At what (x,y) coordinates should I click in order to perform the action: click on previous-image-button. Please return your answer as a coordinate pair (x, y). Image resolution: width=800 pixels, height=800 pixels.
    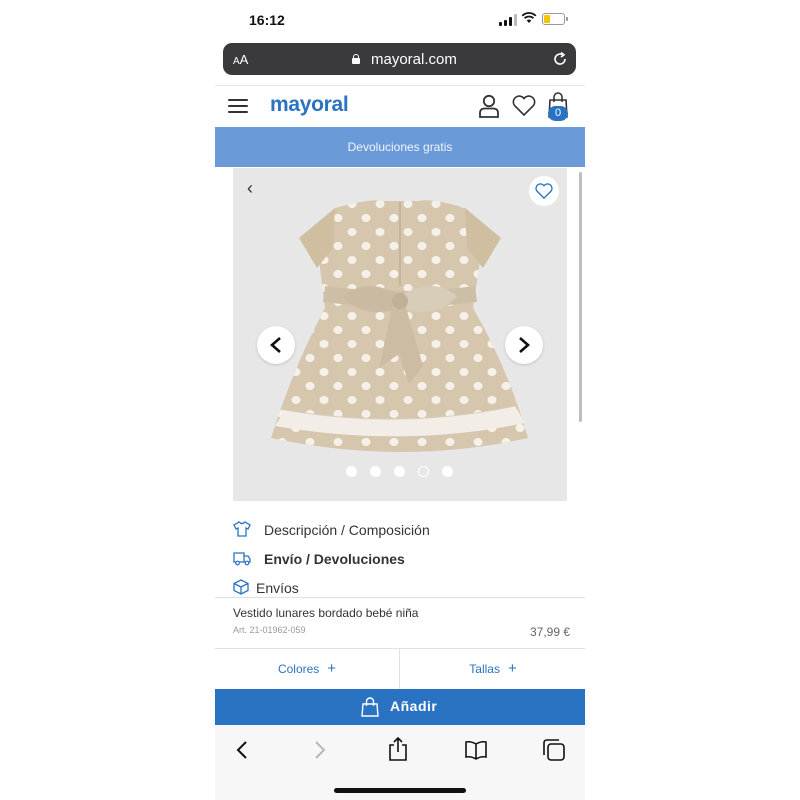
    Looking at the image, I should click on (276, 345).